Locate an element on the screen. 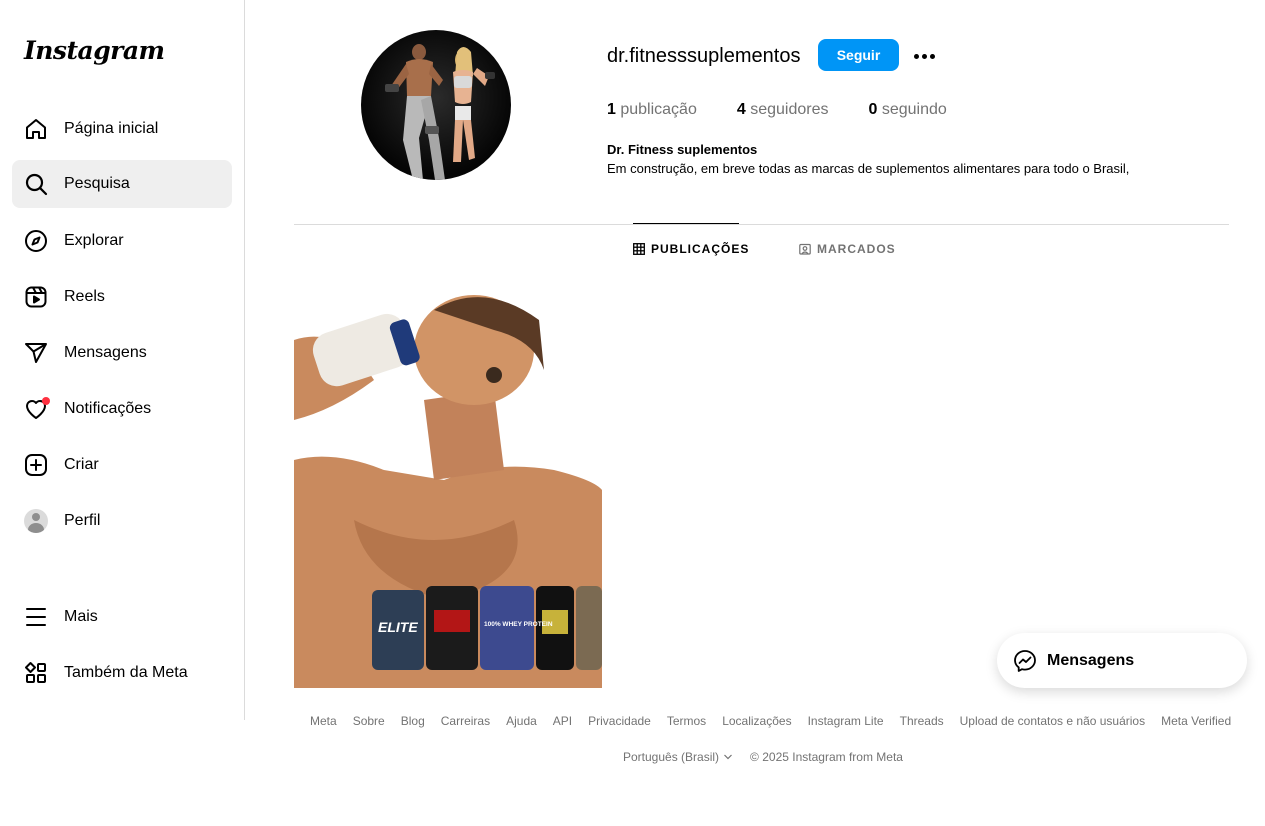 The image size is (1265, 826). footer-link-locations: Localizações is located at coordinates (756, 721).